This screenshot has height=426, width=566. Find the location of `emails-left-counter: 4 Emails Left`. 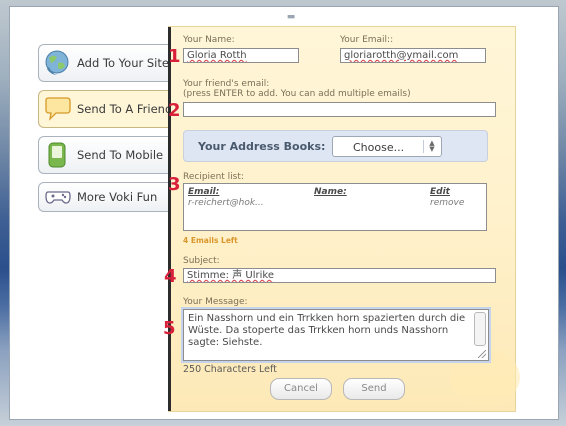

emails-left-counter: 4 Emails Left is located at coordinates (210, 240).